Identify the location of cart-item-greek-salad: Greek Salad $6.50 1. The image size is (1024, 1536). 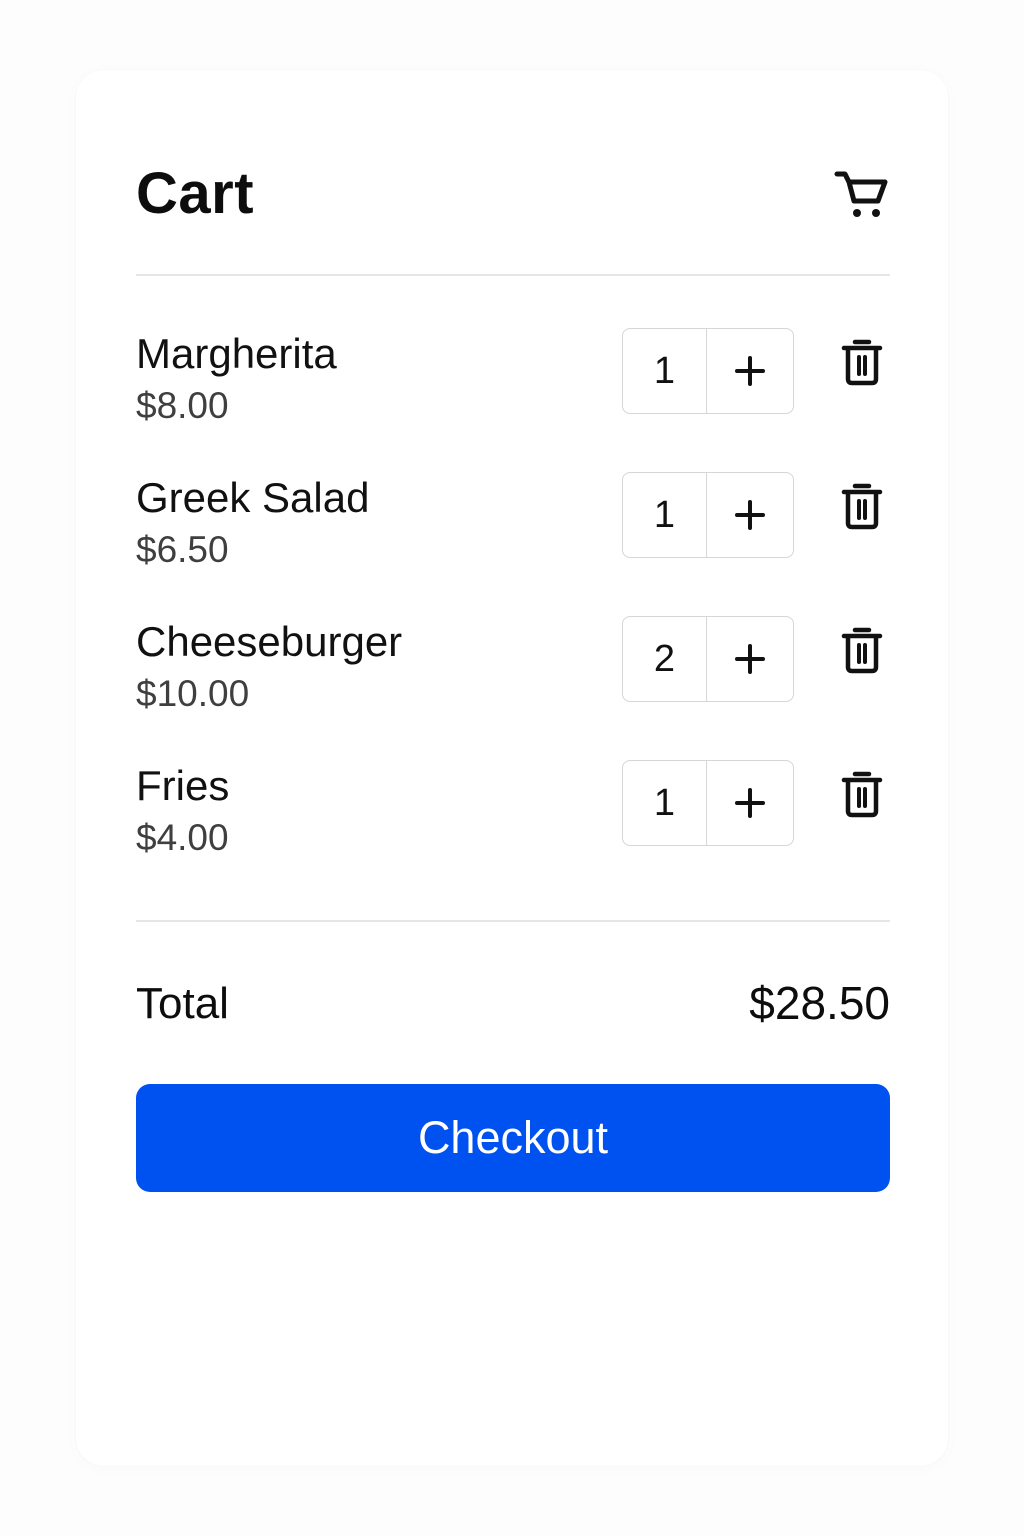
(513, 542).